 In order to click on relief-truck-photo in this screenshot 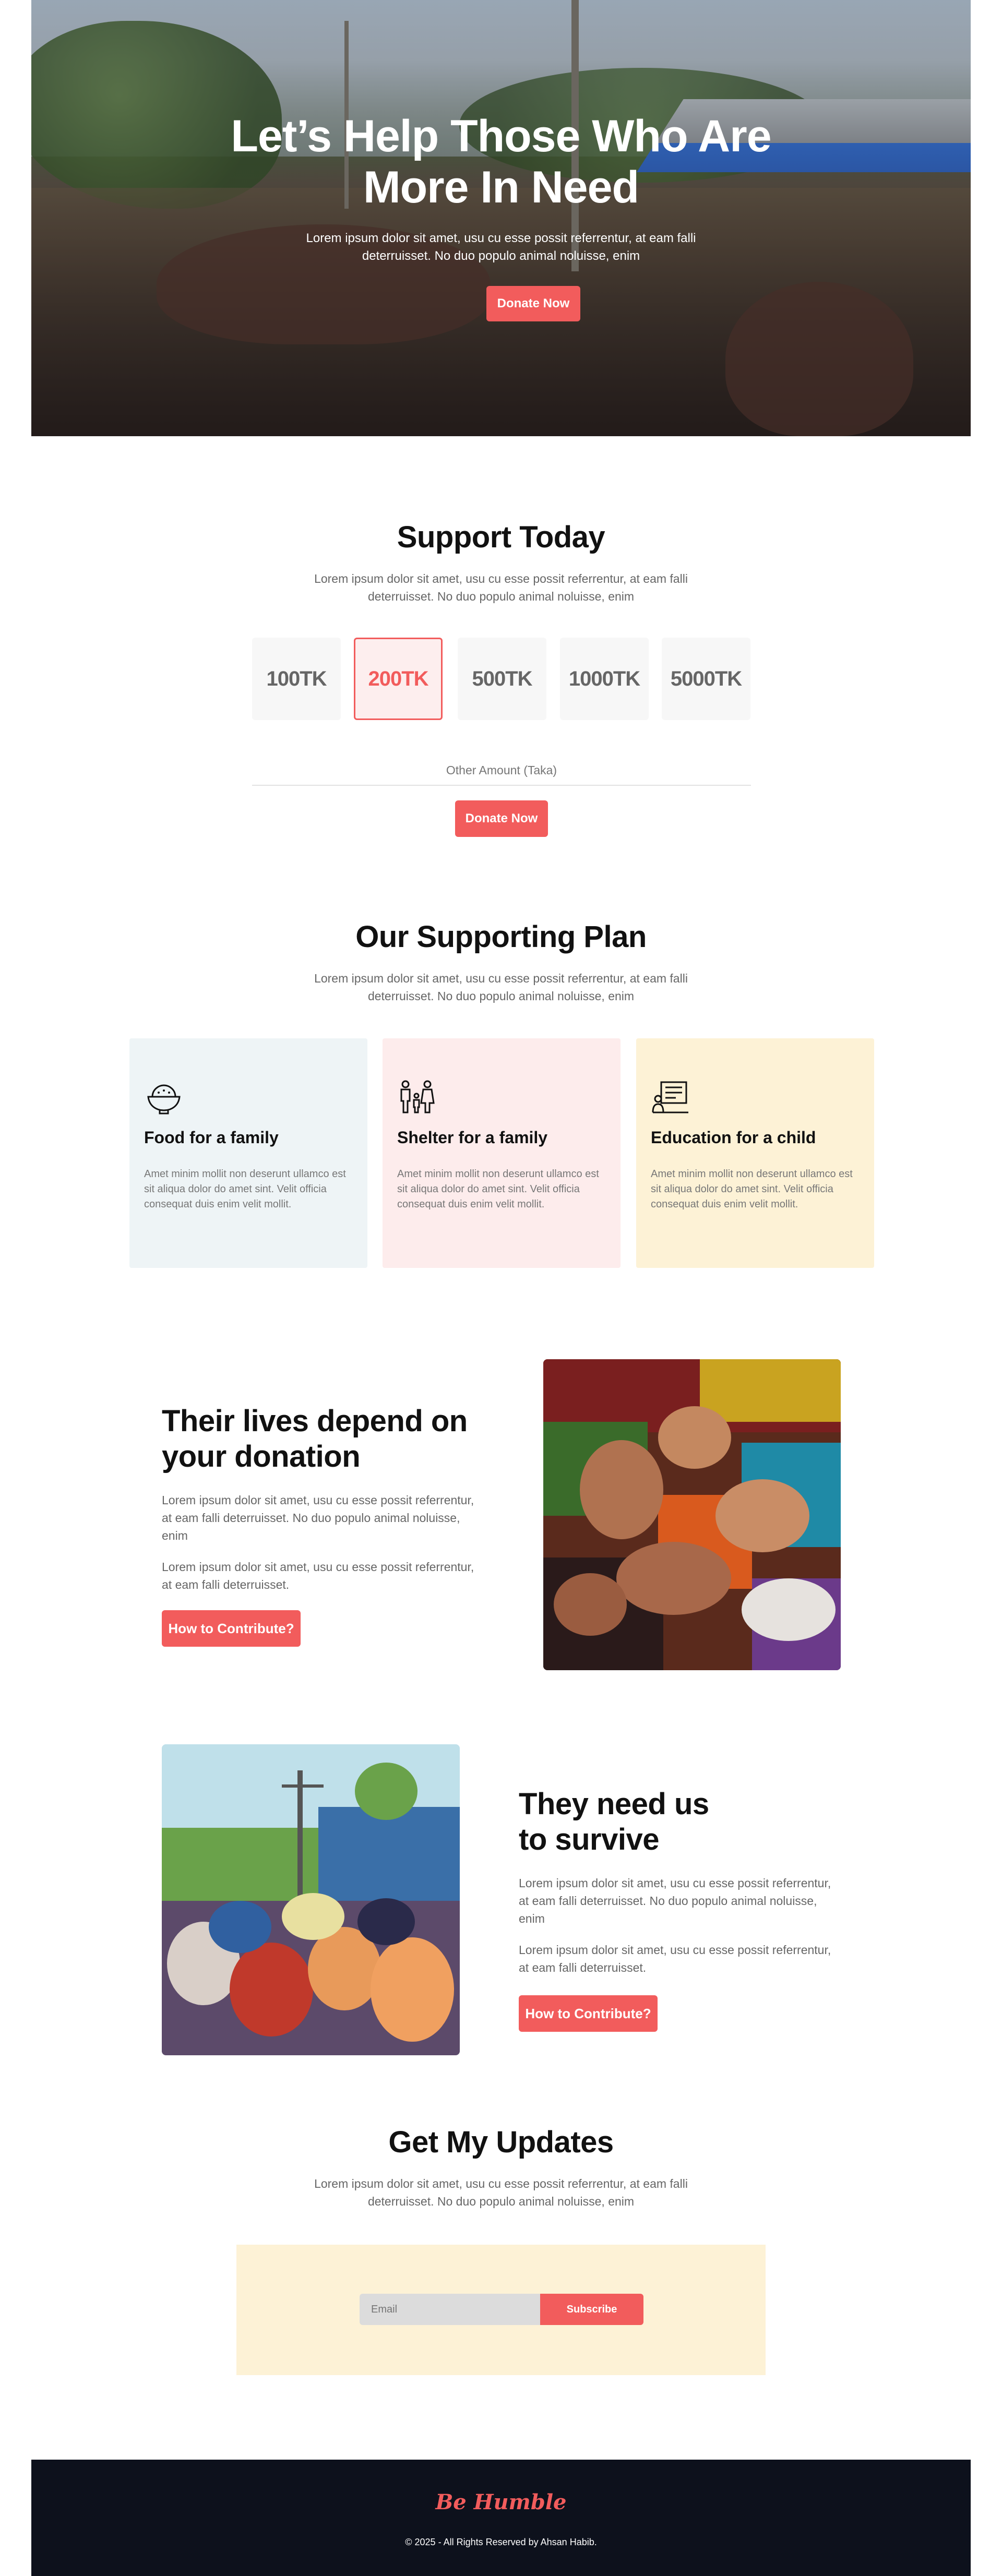, I will do `click(311, 1899)`.